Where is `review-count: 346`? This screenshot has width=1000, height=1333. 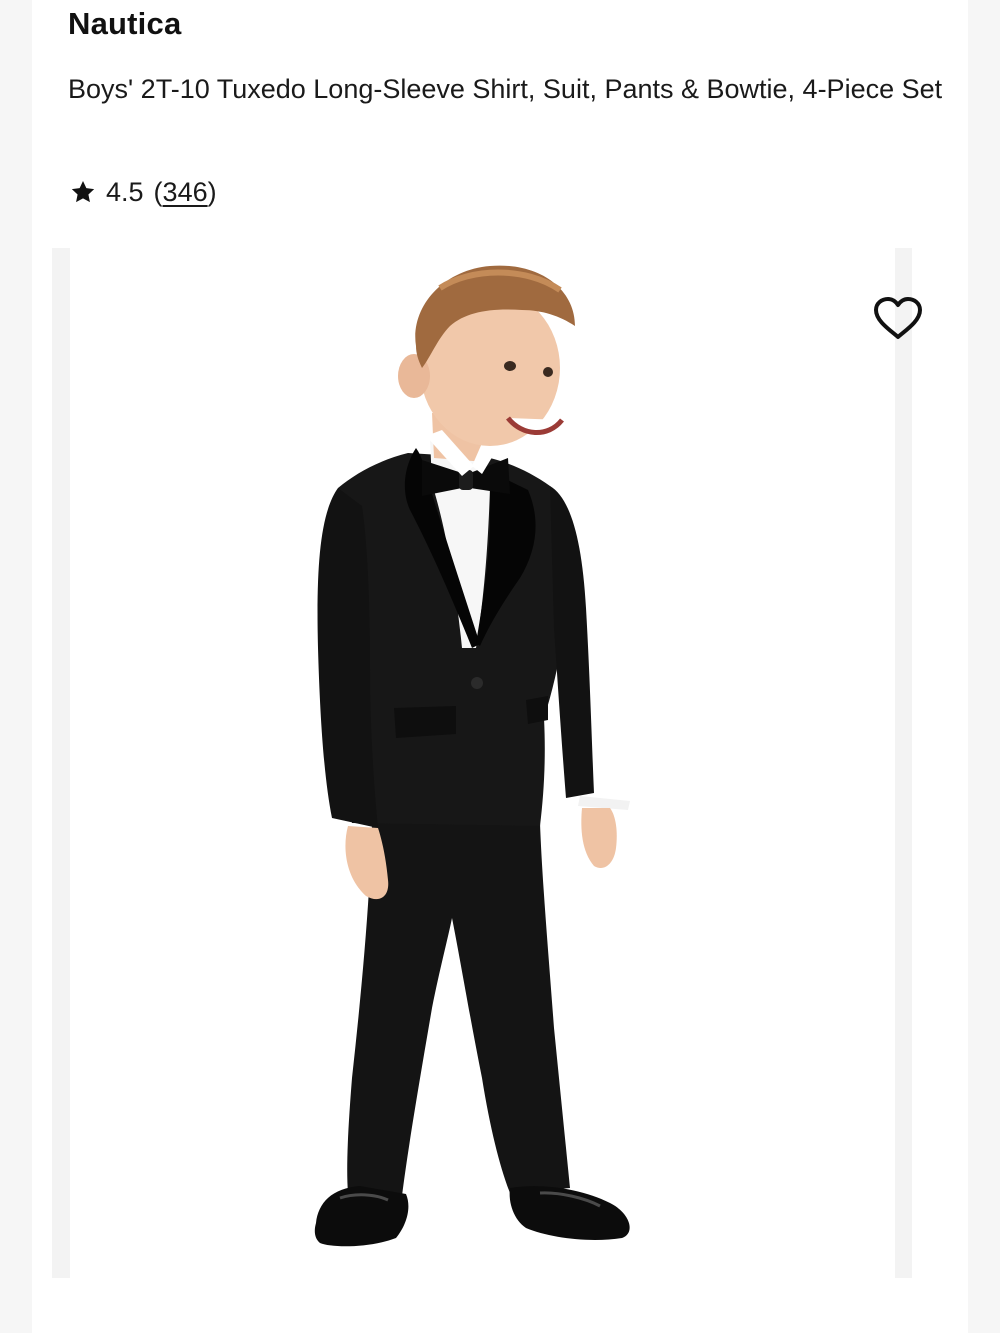
review-count: 346 is located at coordinates (185, 191).